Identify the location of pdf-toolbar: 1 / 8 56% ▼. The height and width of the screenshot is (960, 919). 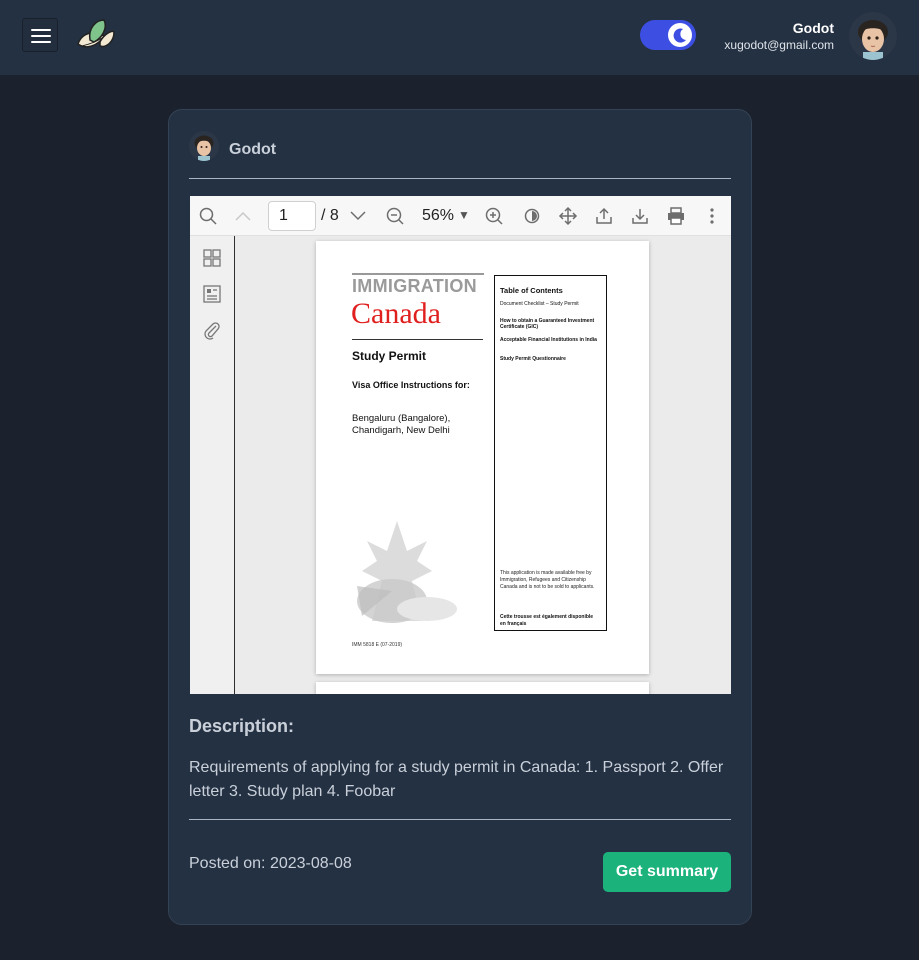
(460, 216).